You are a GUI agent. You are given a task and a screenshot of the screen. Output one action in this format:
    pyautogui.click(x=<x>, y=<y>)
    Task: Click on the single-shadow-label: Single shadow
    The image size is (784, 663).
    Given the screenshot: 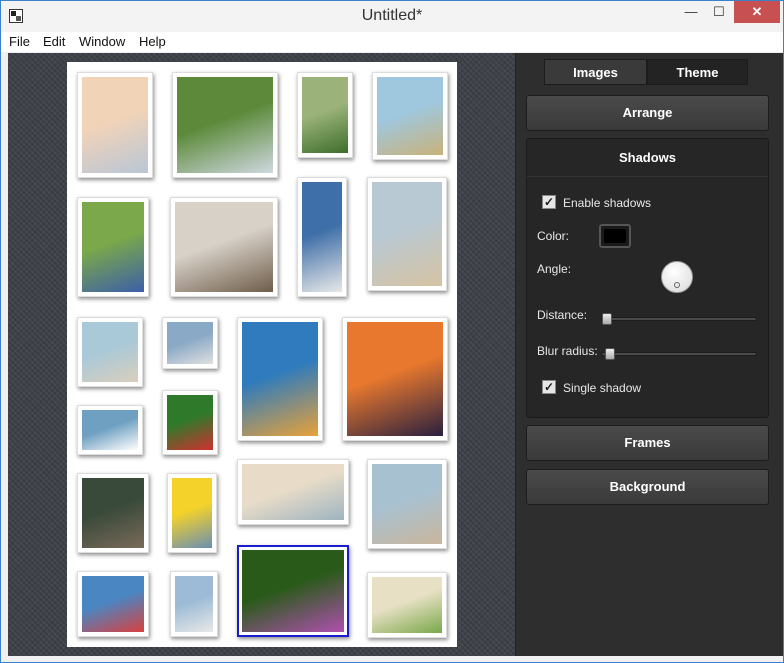 What is the action you would take?
    pyautogui.click(x=602, y=388)
    